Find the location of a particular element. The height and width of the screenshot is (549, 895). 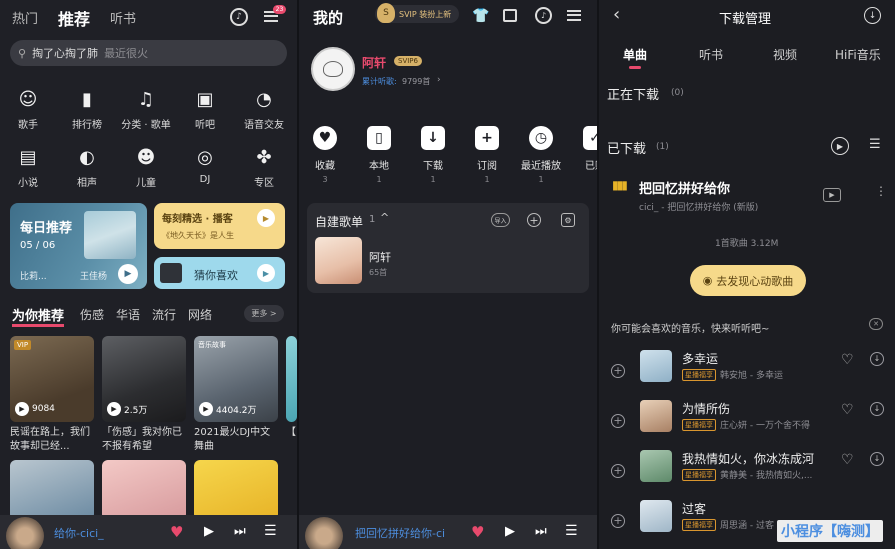

guess-card: 猜你喜欢 ▶ is located at coordinates (219, 273).